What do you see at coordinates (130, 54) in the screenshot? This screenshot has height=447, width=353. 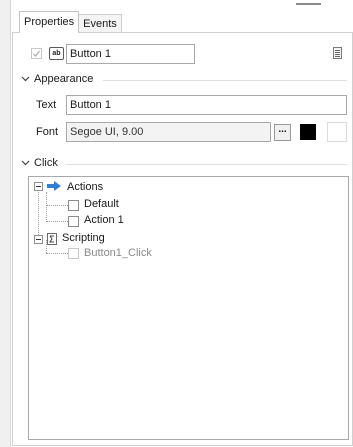 I see `object-name-field: Button 1` at bounding box center [130, 54].